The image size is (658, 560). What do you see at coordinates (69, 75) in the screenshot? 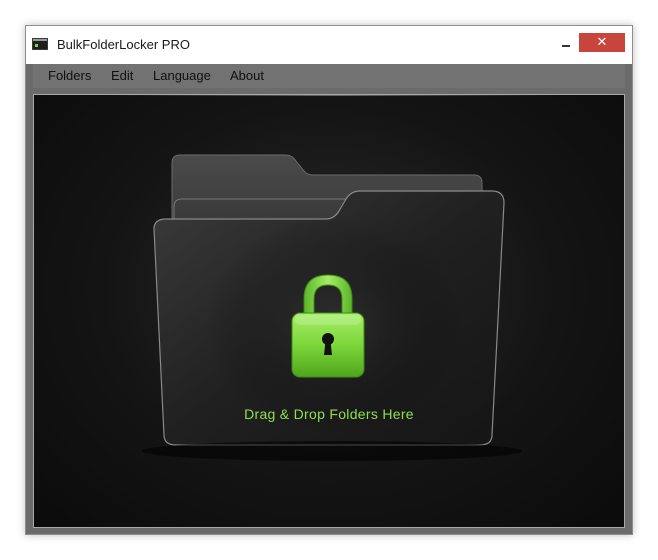
I see `menu-folders: Folders` at bounding box center [69, 75].